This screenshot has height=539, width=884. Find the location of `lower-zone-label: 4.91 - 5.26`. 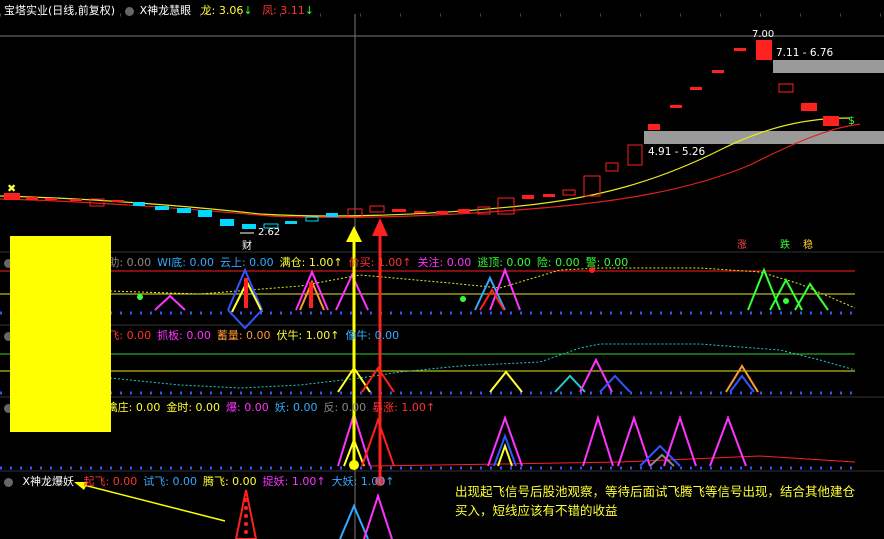

lower-zone-label: 4.91 - 5.26 is located at coordinates (677, 152).